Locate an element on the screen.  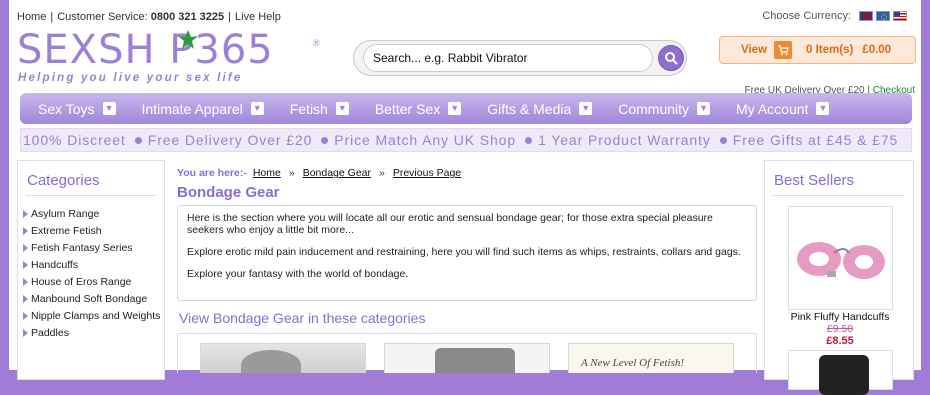
basket-total: £0.00 is located at coordinates (877, 50).